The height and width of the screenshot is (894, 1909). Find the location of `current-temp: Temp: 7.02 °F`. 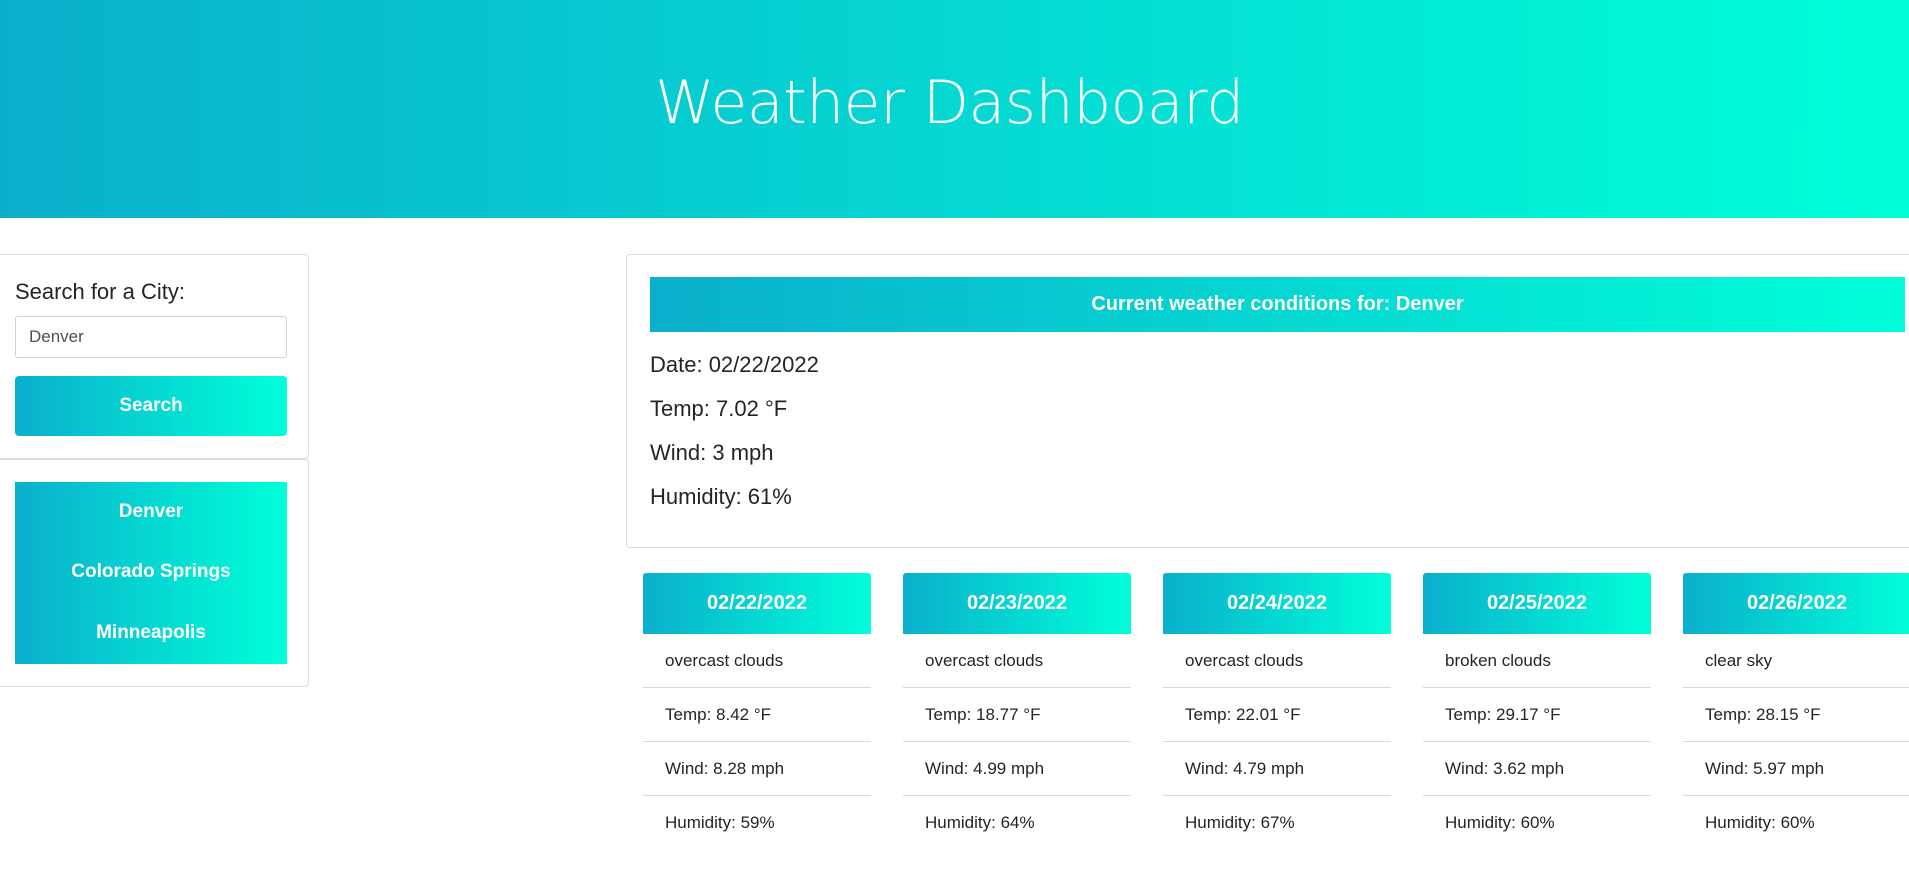

current-temp: Temp: 7.02 °F is located at coordinates (719, 408).